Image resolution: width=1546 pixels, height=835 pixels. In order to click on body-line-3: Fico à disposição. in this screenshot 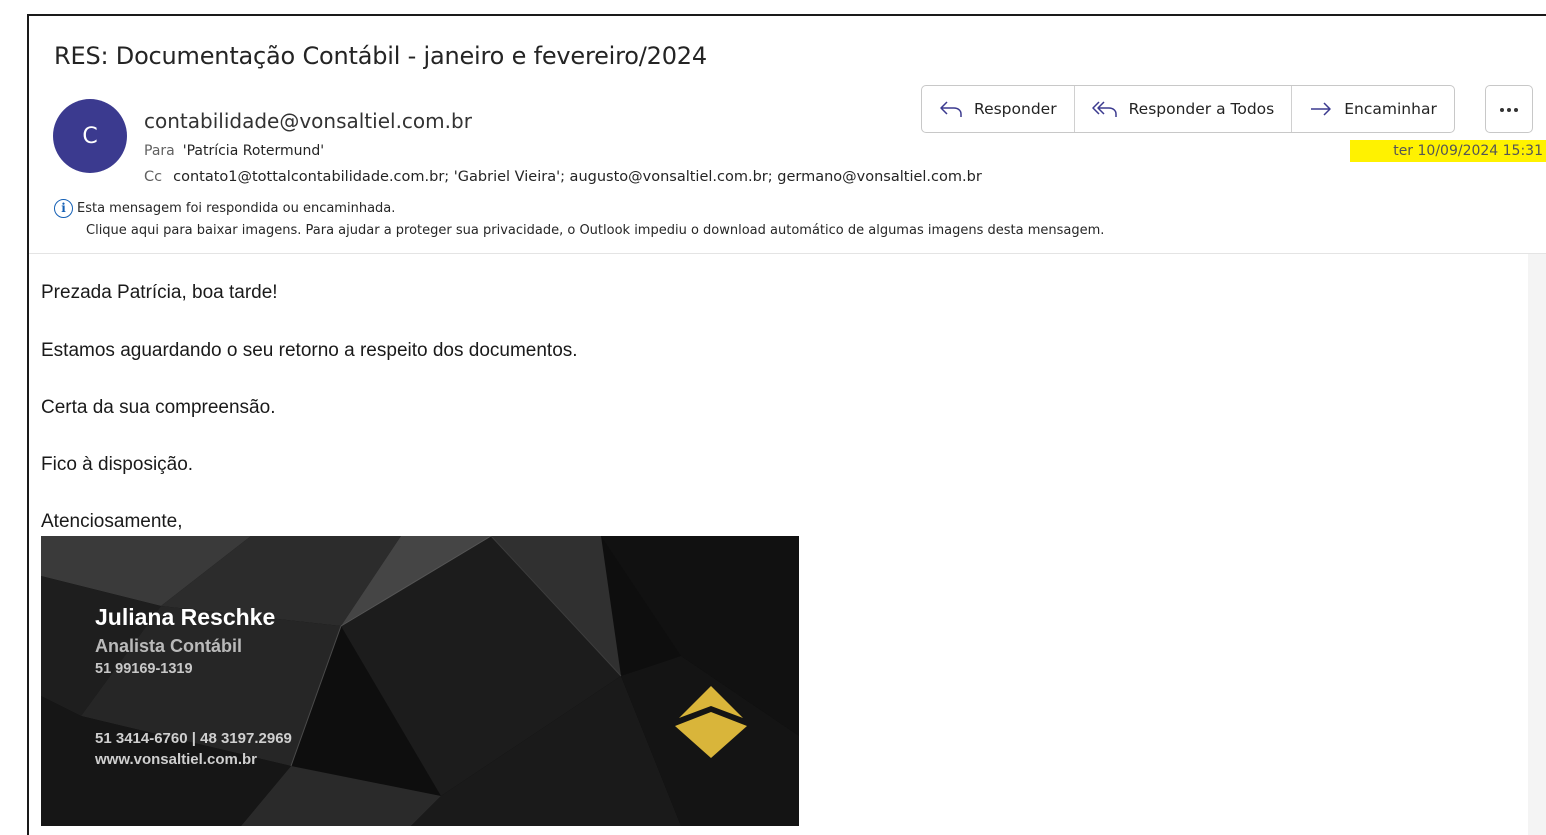, I will do `click(117, 464)`.